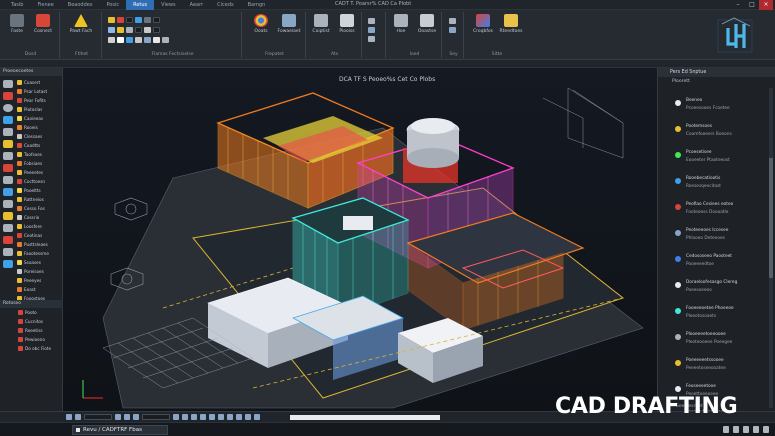 This screenshot has height=436, width=775. Describe the element at coordinates (39, 118) in the screenshot. I see `layer-list-item: Caoieeas` at that location.